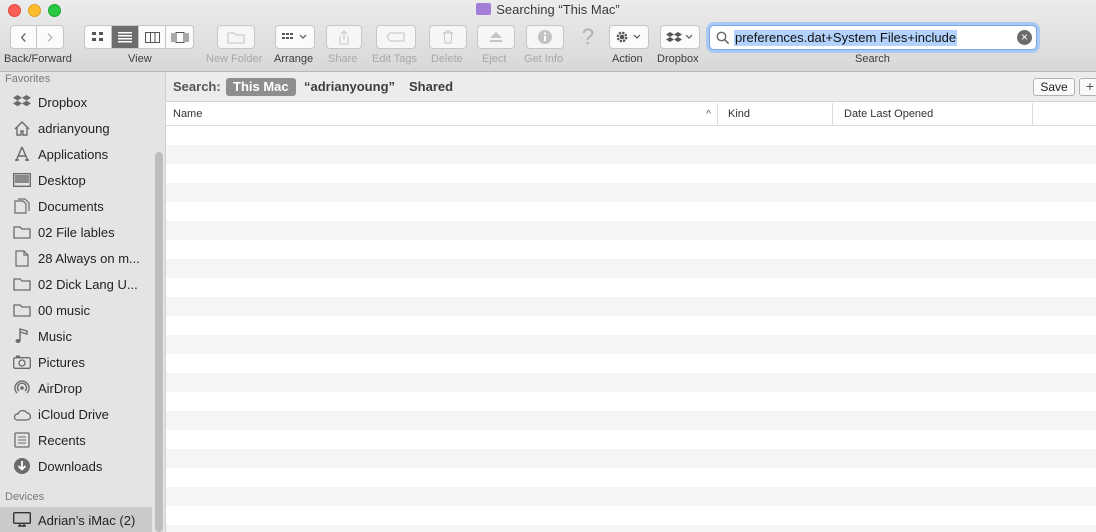 This screenshot has height=532, width=1096. I want to click on sidebar-item-label: 00 music, so click(64, 310).